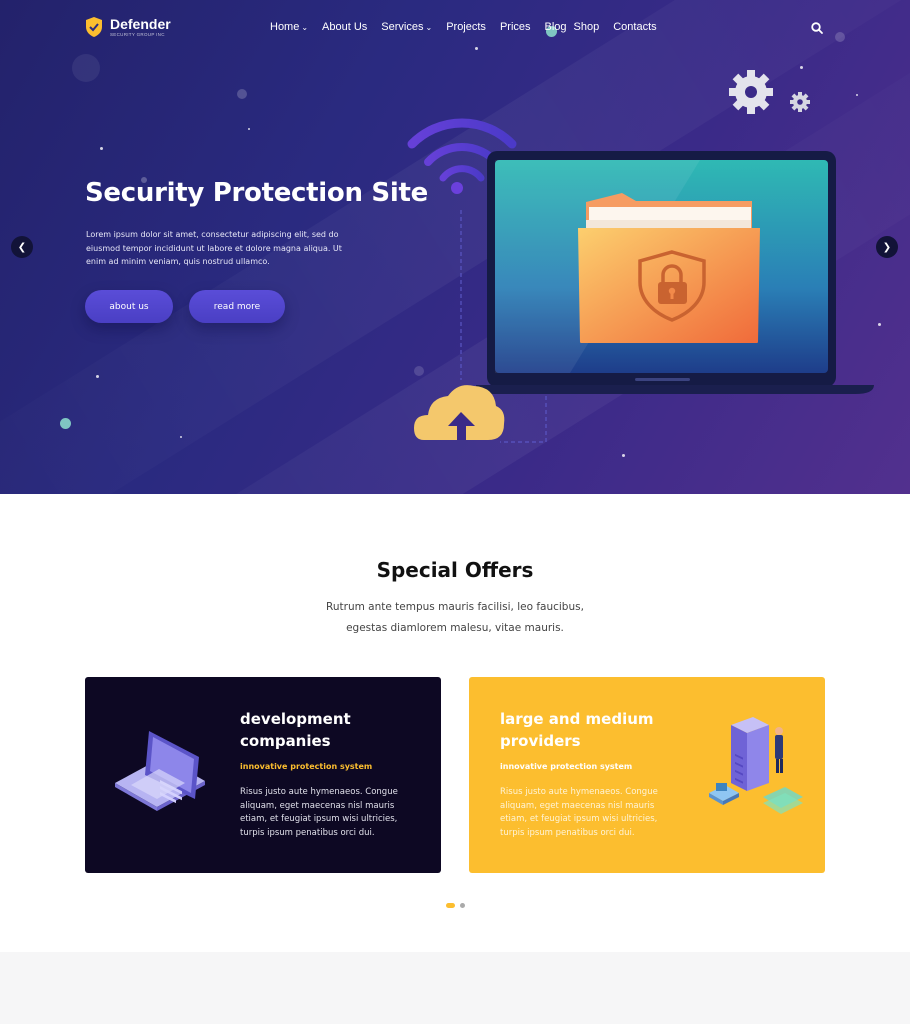 The height and width of the screenshot is (1024, 910). I want to click on server-illustration, so click(756, 765).